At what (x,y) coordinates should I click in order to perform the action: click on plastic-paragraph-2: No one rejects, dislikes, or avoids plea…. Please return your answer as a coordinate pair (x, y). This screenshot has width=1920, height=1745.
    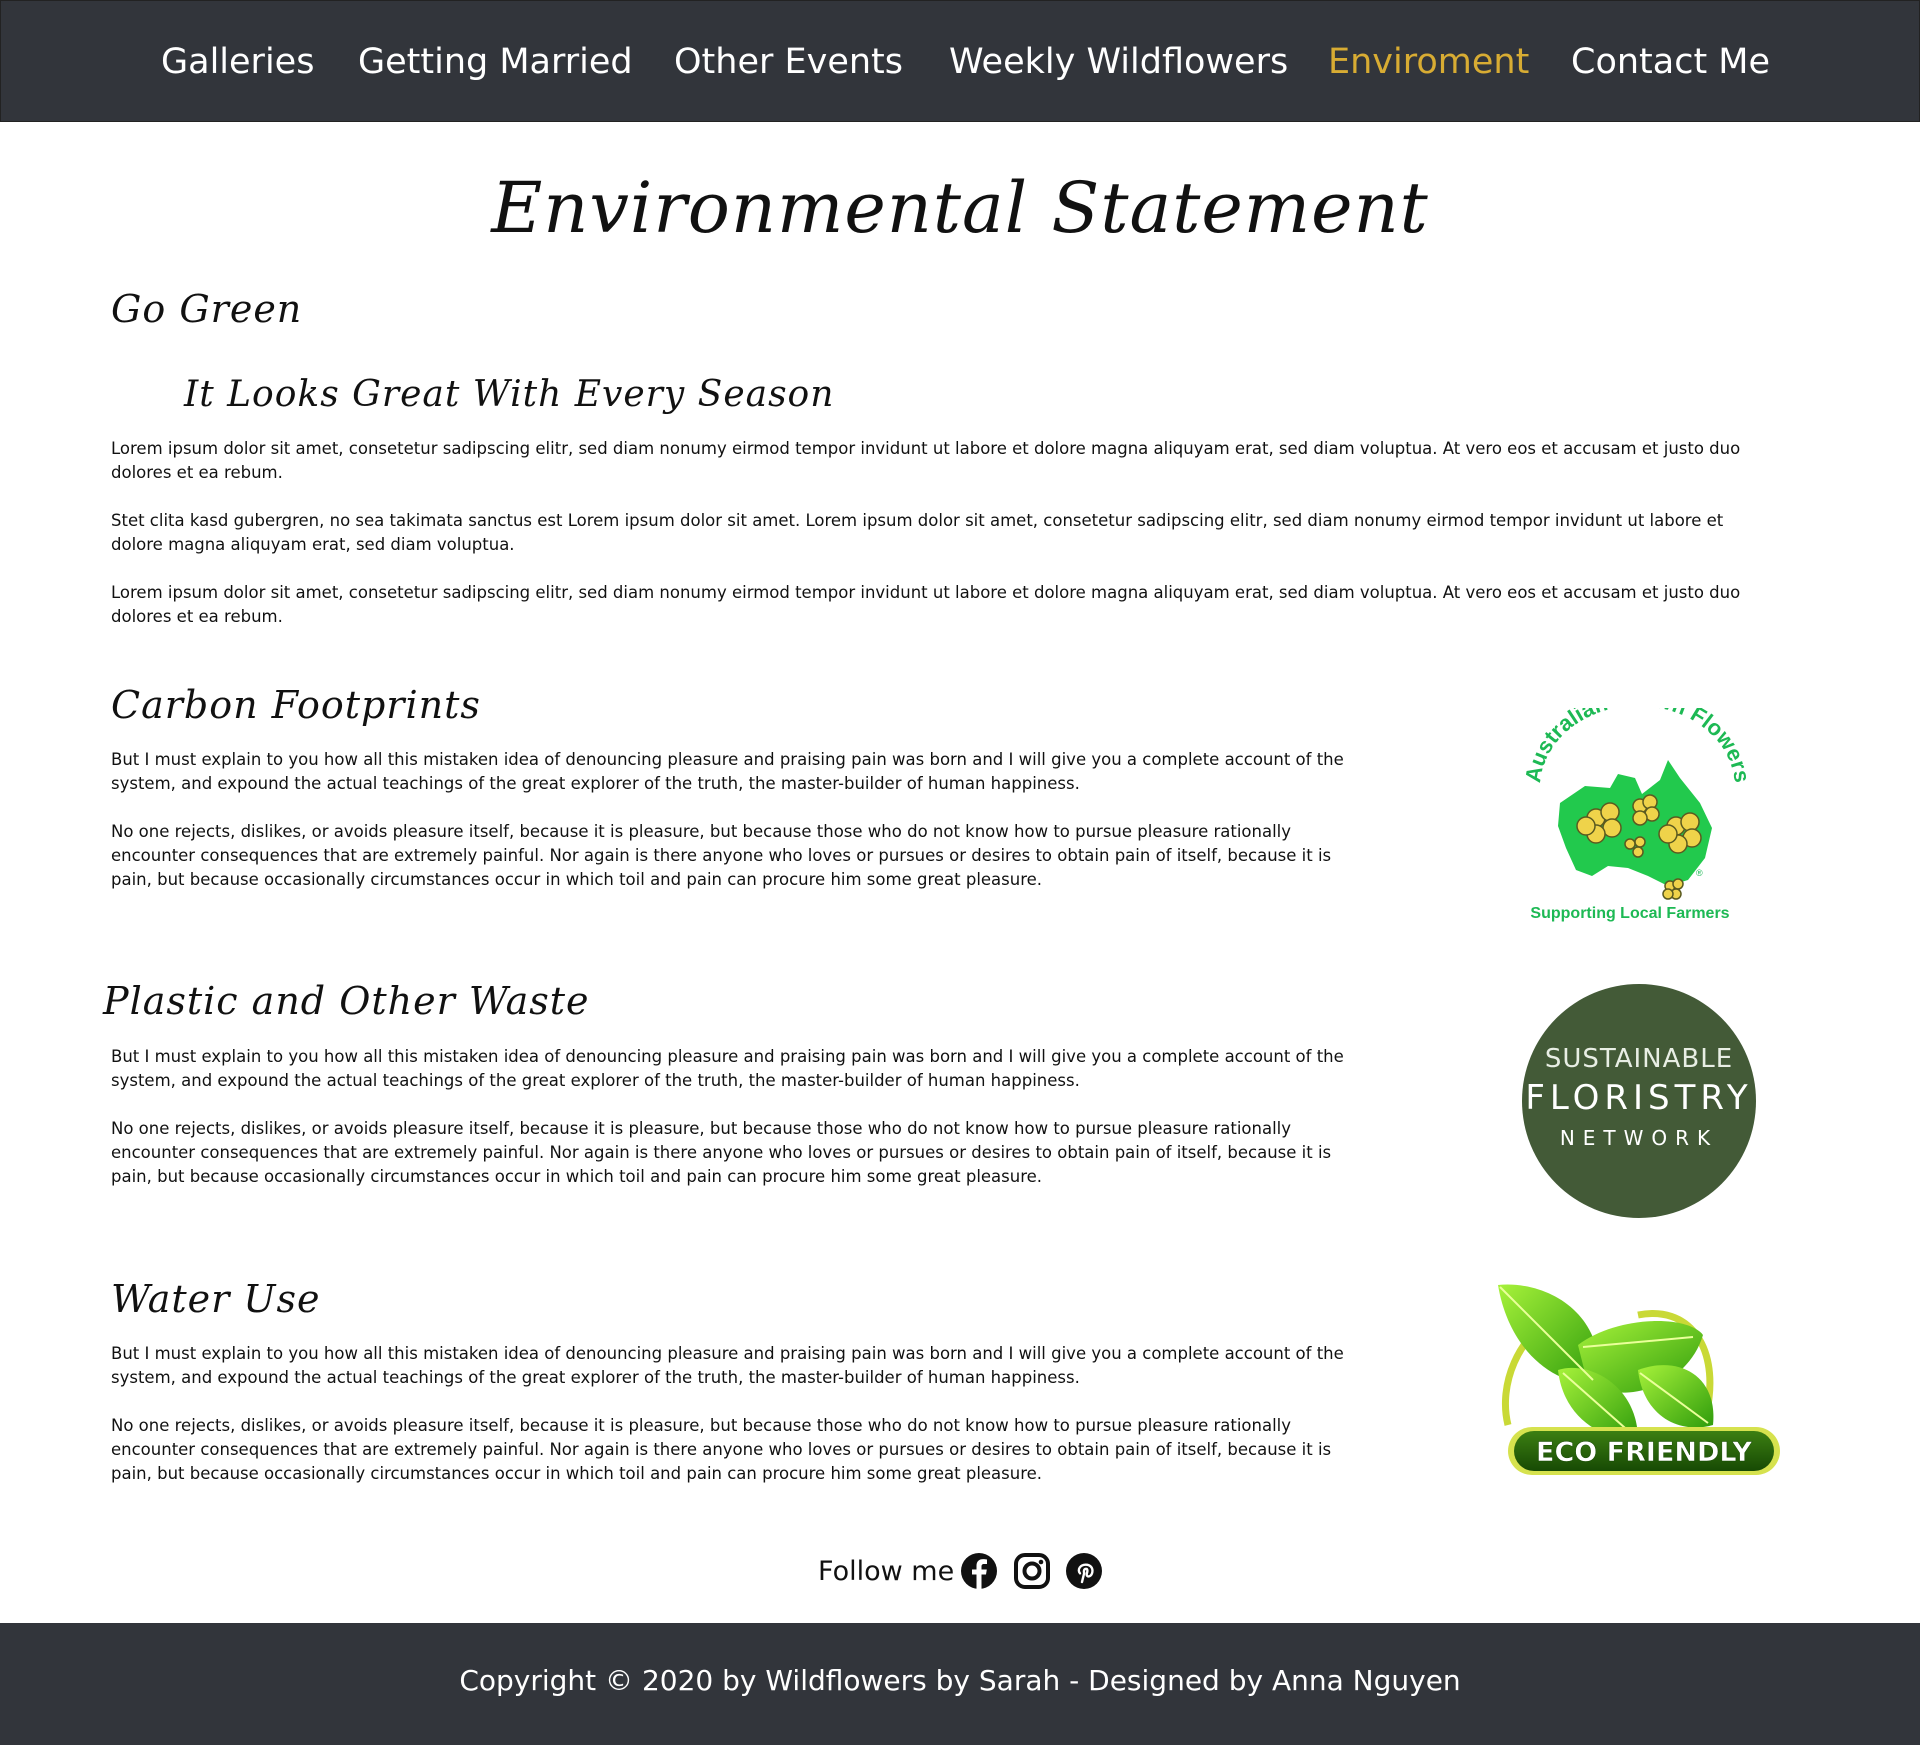
    Looking at the image, I should click on (721, 1152).